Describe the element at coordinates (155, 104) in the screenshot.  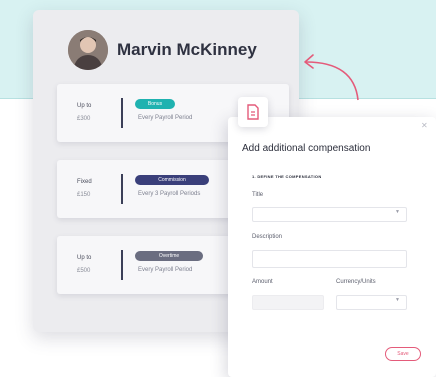
I see `compensation-badge: Bonus` at that location.